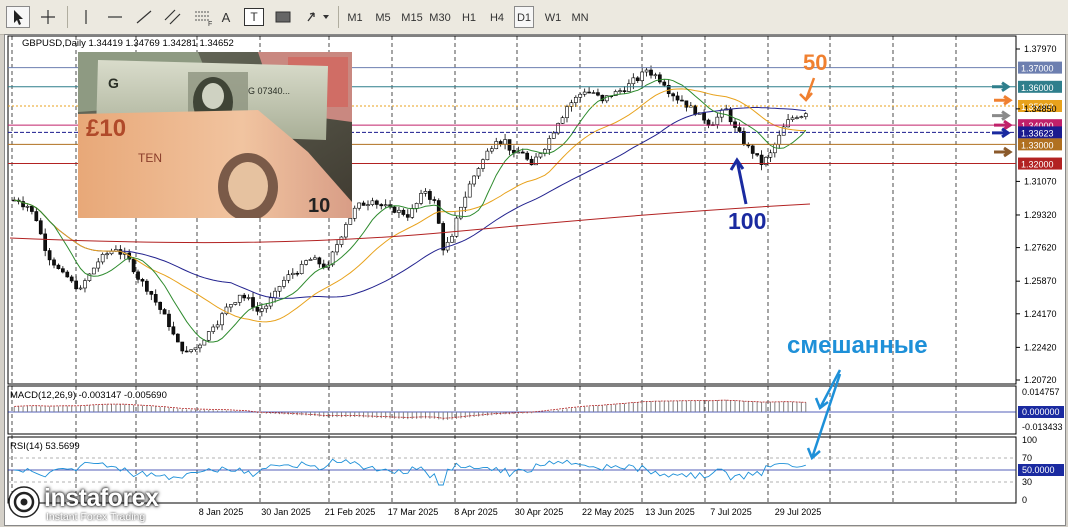 This screenshot has height=527, width=1068. Describe the element at coordinates (106, 128) in the screenshot. I see `svg-text: £10` at that location.